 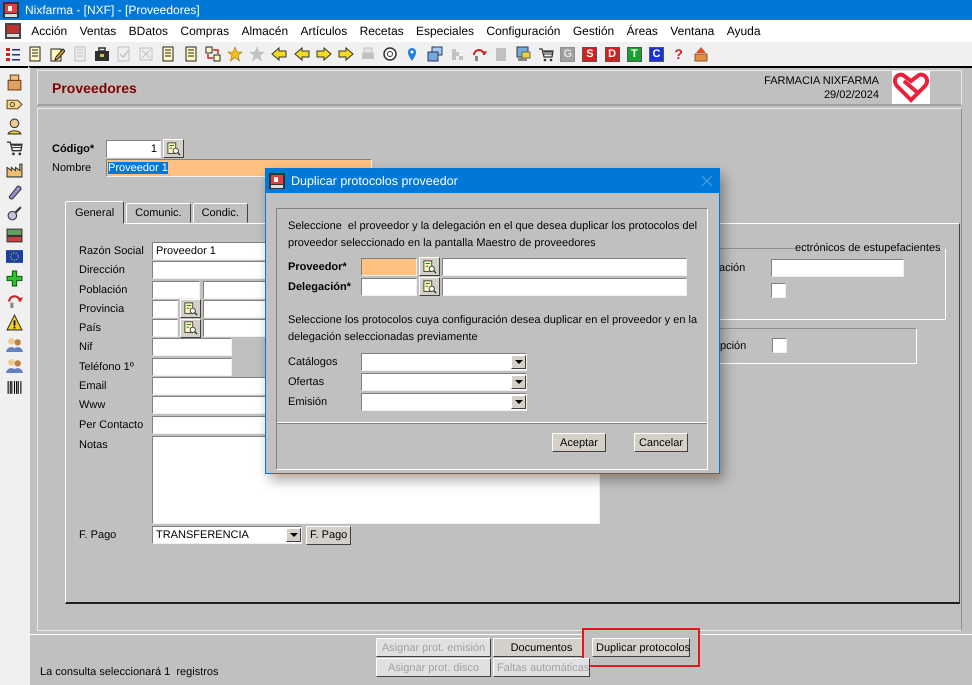 I want to click on menu-item: BDatos, so click(x=148, y=31).